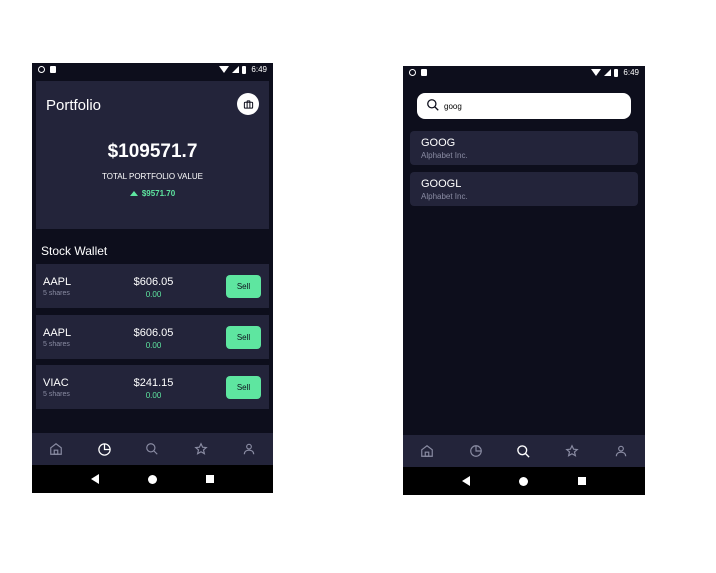 This screenshot has width=716, height=573. What do you see at coordinates (441, 184) in the screenshot?
I see `result-symbol: GOOGL` at bounding box center [441, 184].